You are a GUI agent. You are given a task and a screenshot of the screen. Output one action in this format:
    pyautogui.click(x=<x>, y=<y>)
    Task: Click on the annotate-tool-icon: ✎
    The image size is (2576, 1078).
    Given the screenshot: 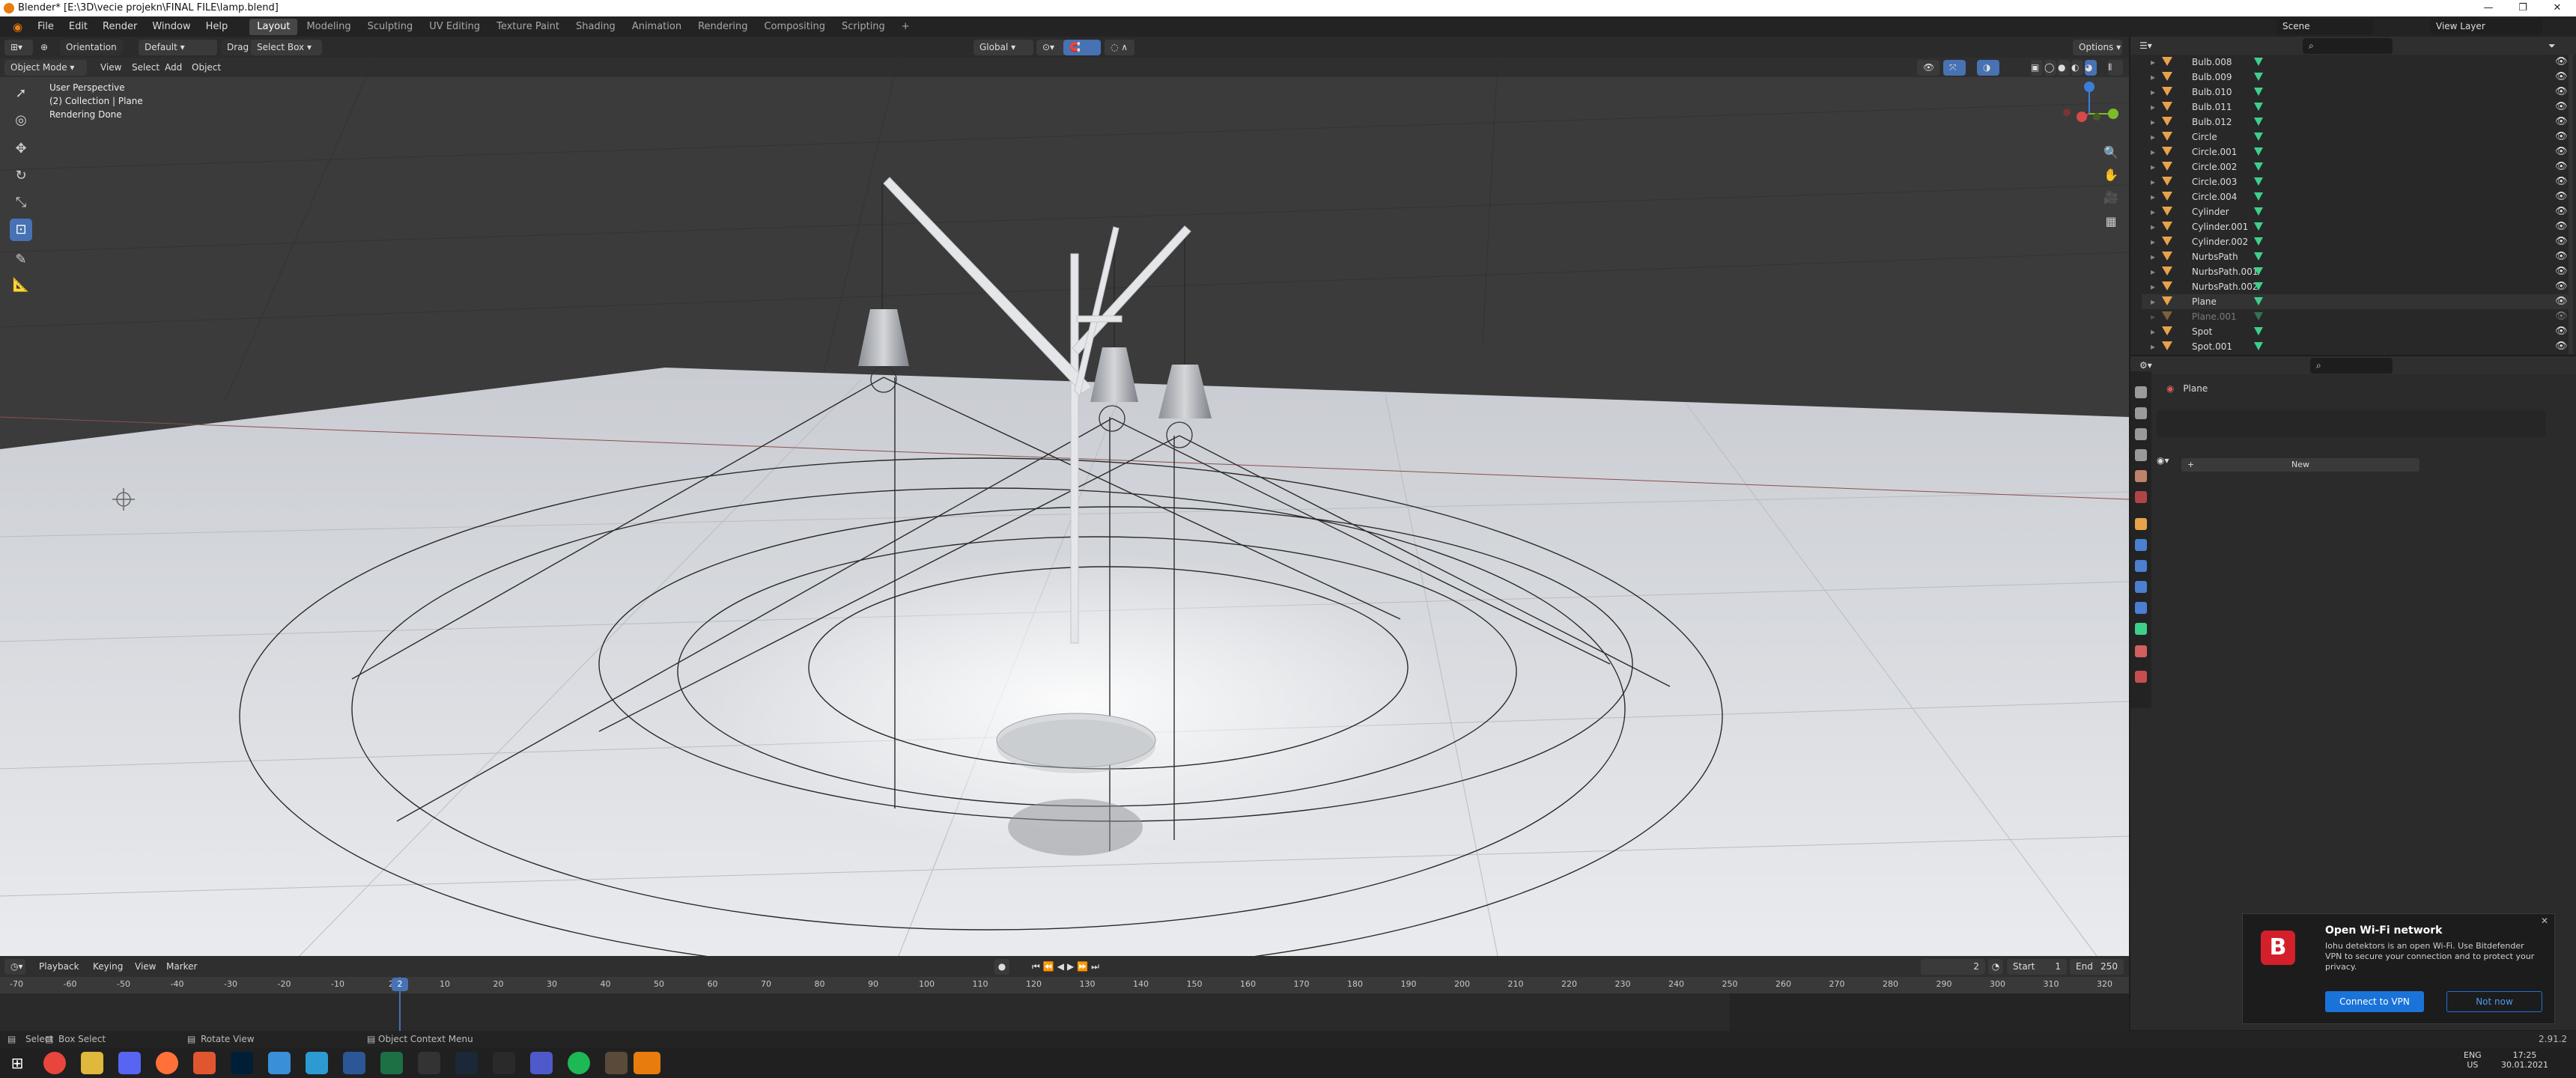 What is the action you would take?
    pyautogui.click(x=21, y=260)
    